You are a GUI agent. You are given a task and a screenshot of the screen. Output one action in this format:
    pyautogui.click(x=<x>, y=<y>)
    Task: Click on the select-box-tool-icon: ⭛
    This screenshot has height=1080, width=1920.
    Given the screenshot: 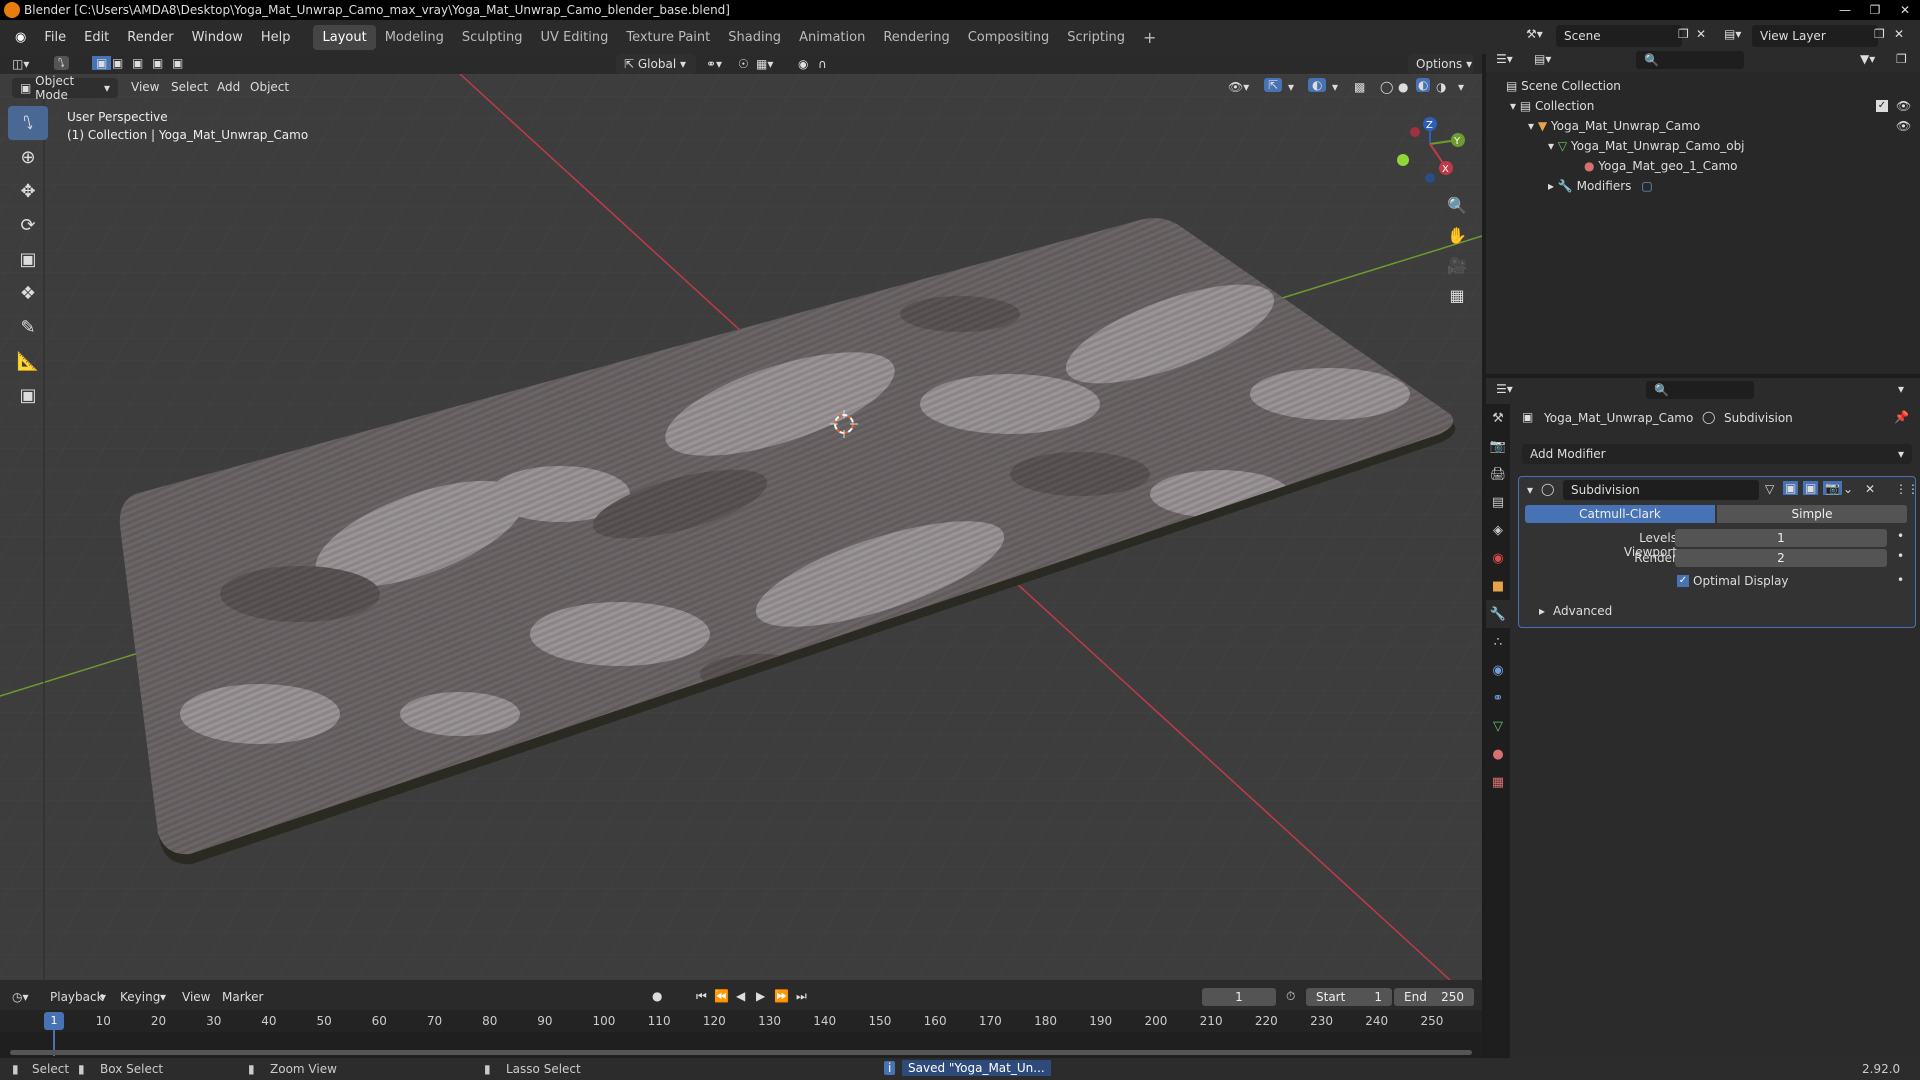 What is the action you would take?
    pyautogui.click(x=28, y=123)
    